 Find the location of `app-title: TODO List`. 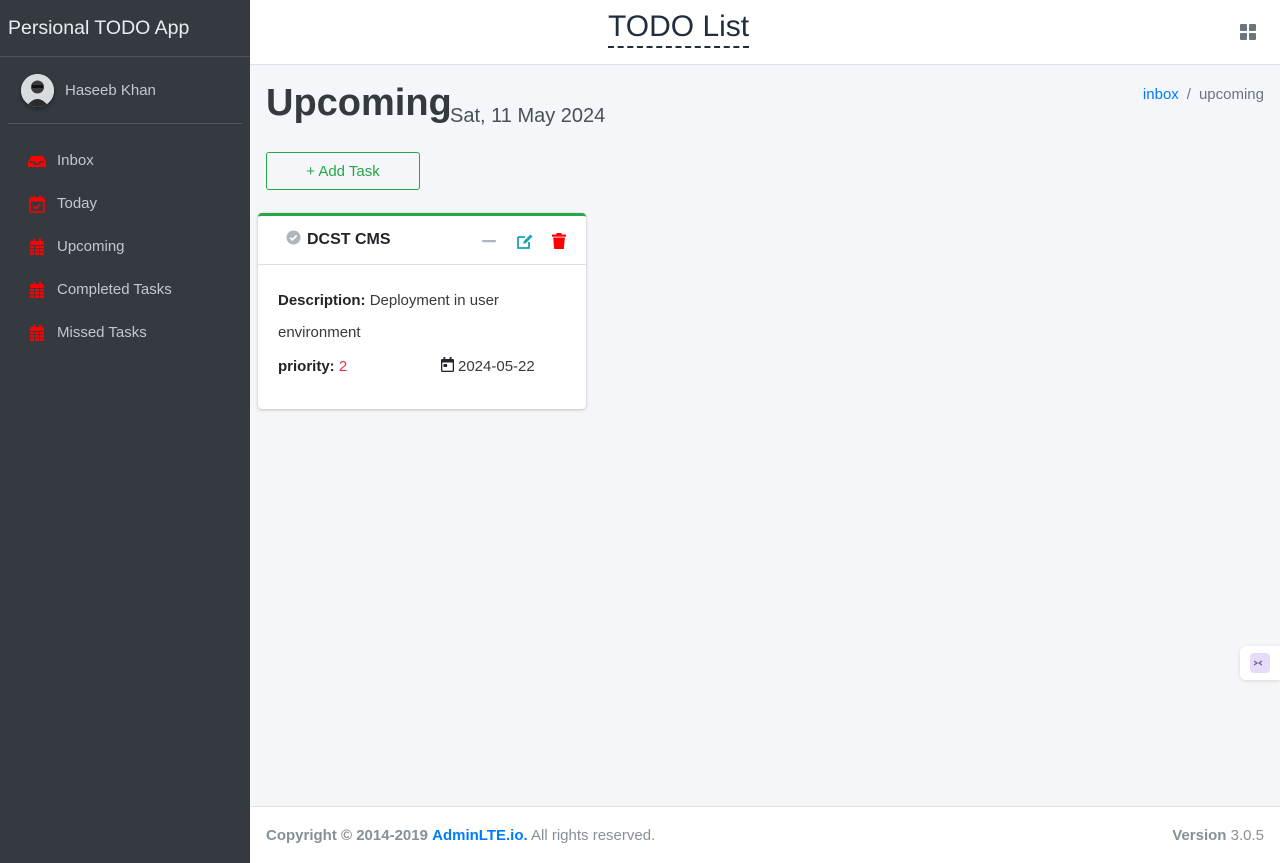

app-title: TODO List is located at coordinates (679, 28).